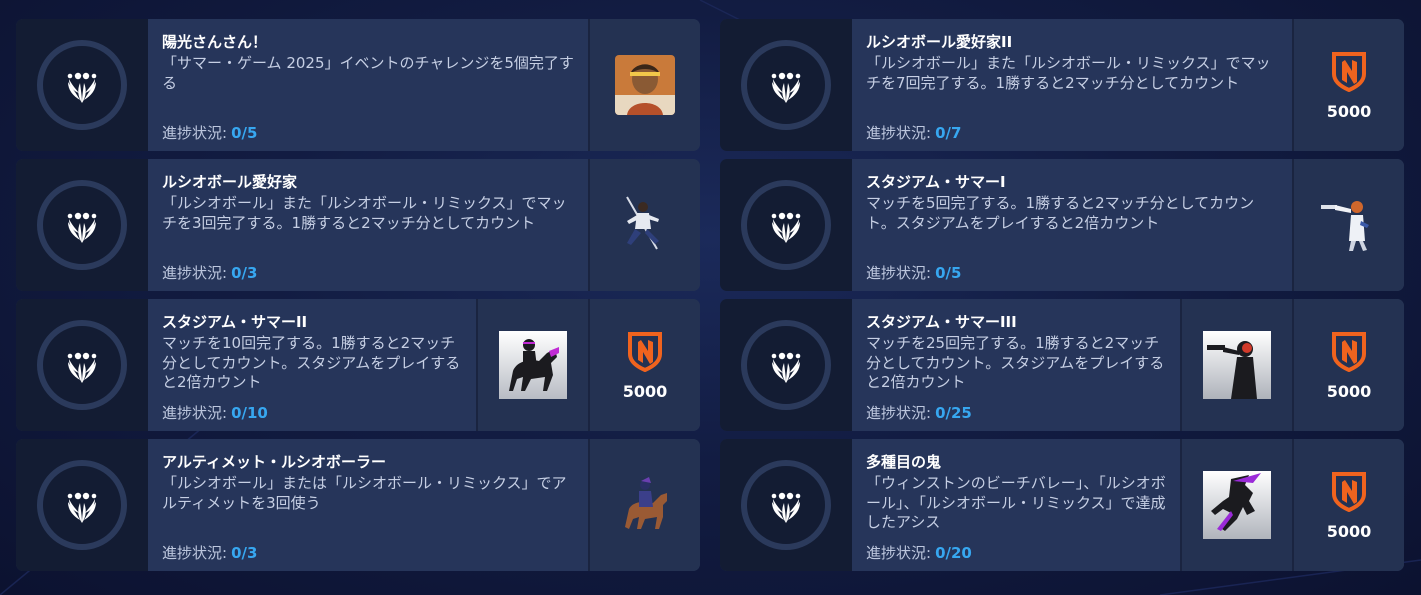  What do you see at coordinates (235, 322) in the screenshot?
I see `challenge-title: スタジアム・サマーII` at bounding box center [235, 322].